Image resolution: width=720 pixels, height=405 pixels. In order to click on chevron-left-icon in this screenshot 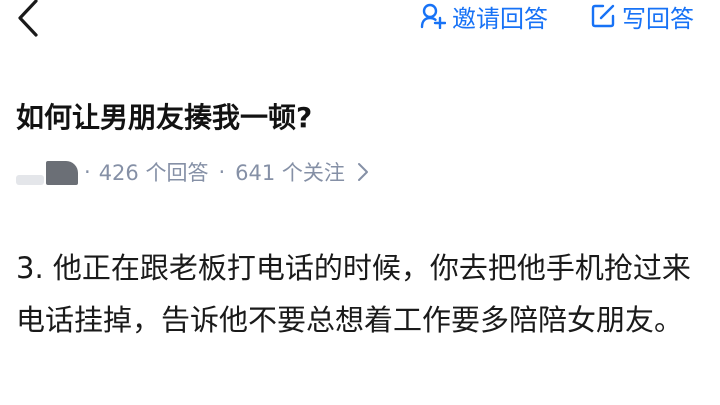, I will do `click(28, 18)`.